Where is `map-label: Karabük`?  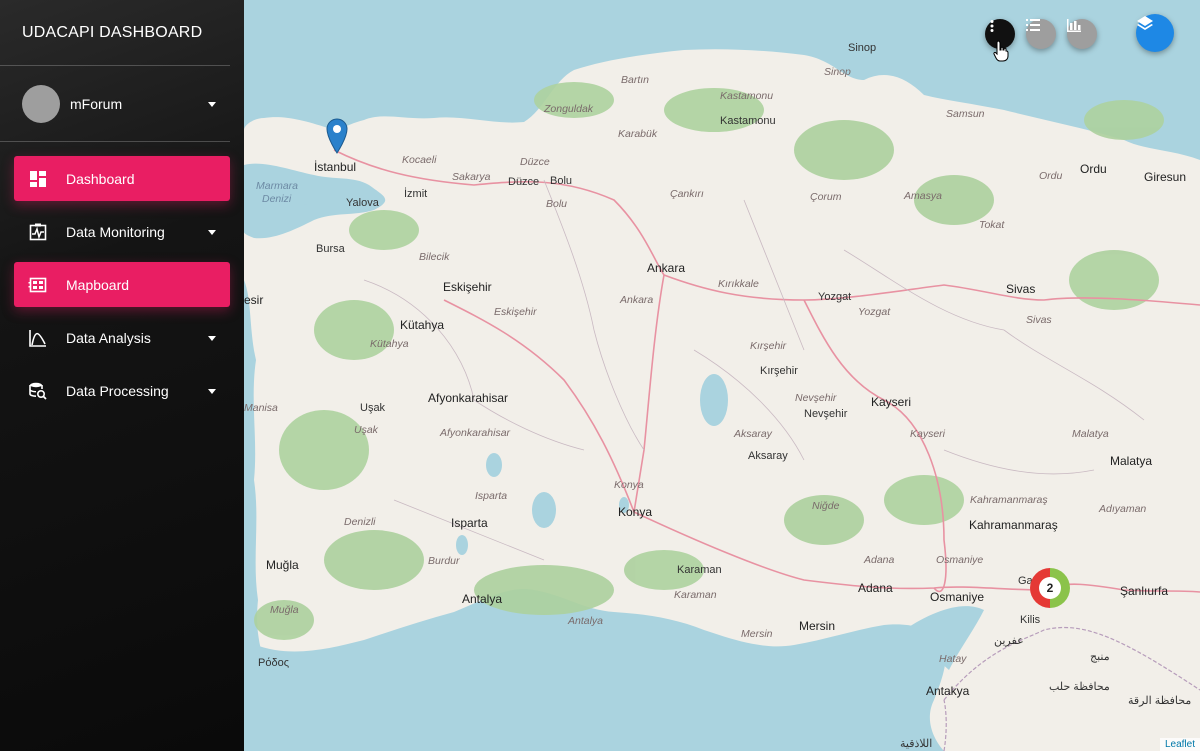 map-label: Karabük is located at coordinates (638, 134).